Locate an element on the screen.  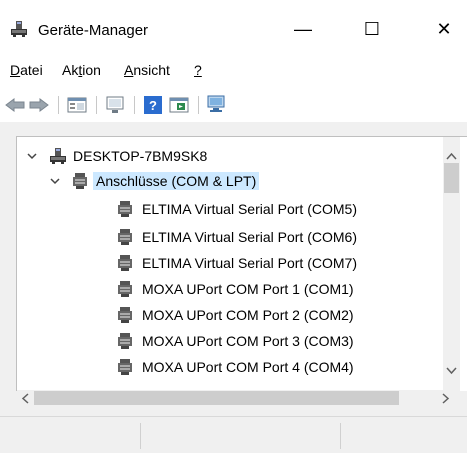
device-list-item: MOXA UPort COM Port 4 (COM4) is located at coordinates (235, 367).